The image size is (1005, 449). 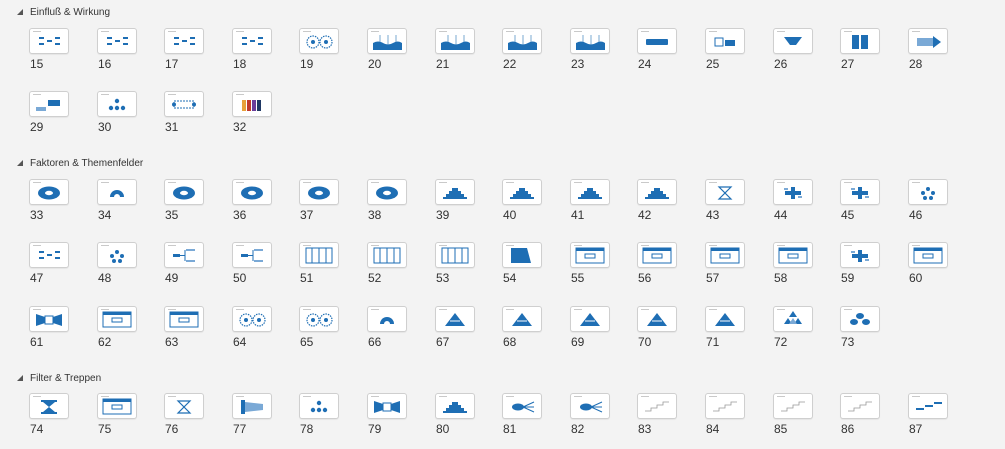 I want to click on layout-tile: 57, so click(x=725, y=264).